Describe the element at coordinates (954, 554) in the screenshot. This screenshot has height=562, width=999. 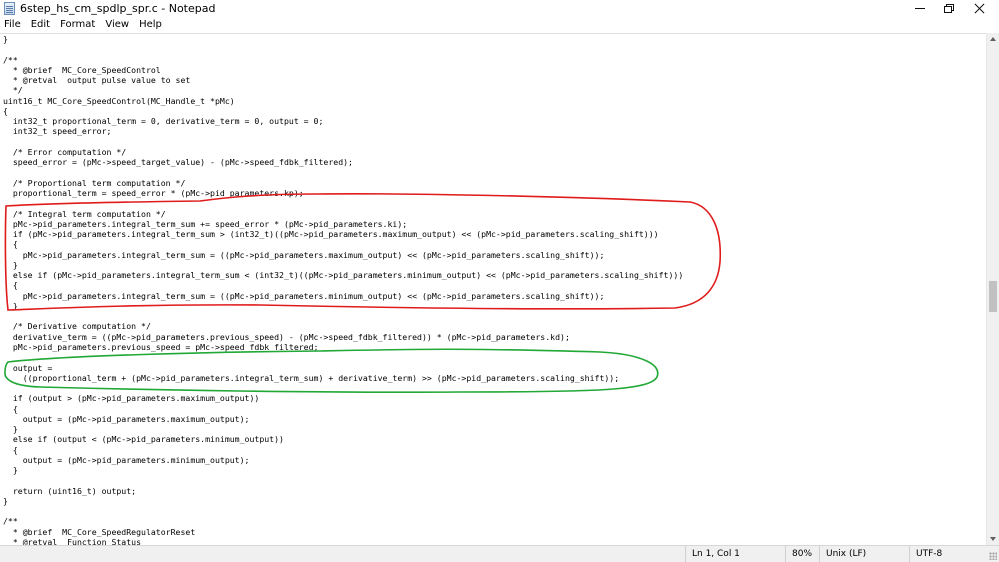
I see `encoding: UTF-8` at that location.